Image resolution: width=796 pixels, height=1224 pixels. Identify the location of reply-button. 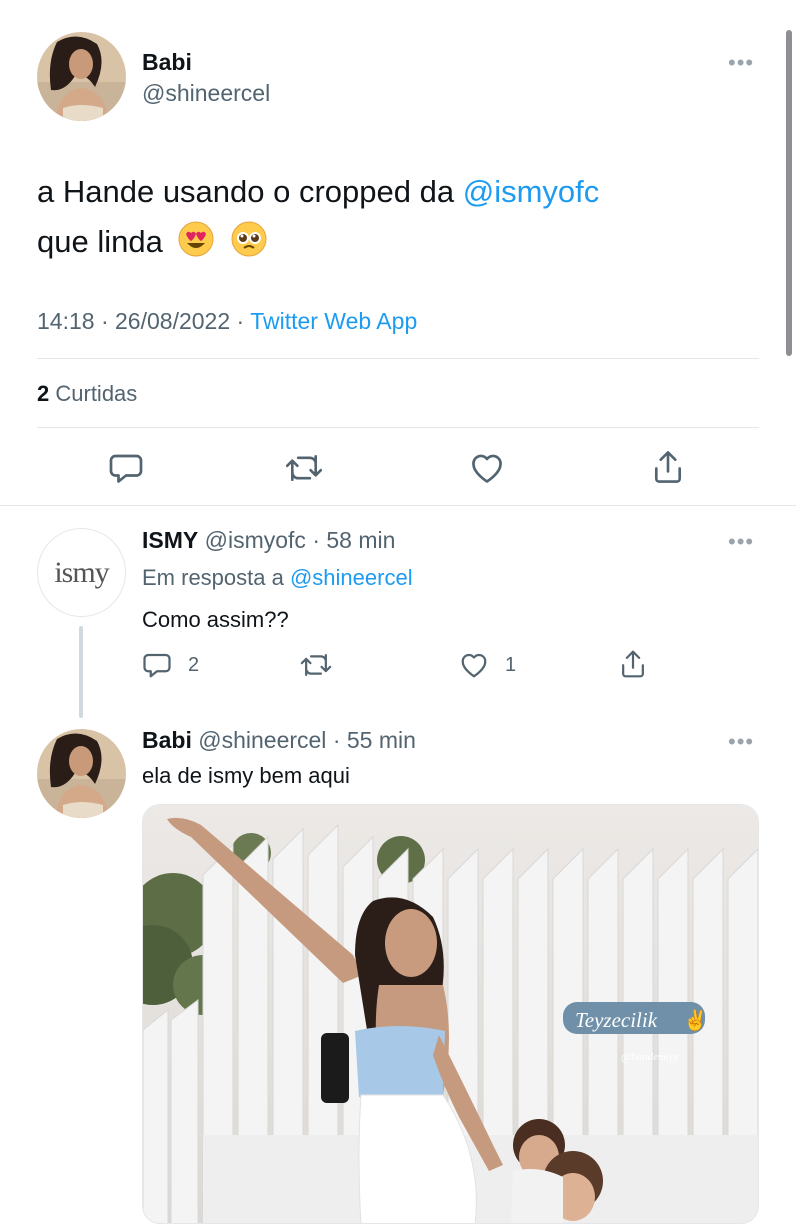
(126, 468).